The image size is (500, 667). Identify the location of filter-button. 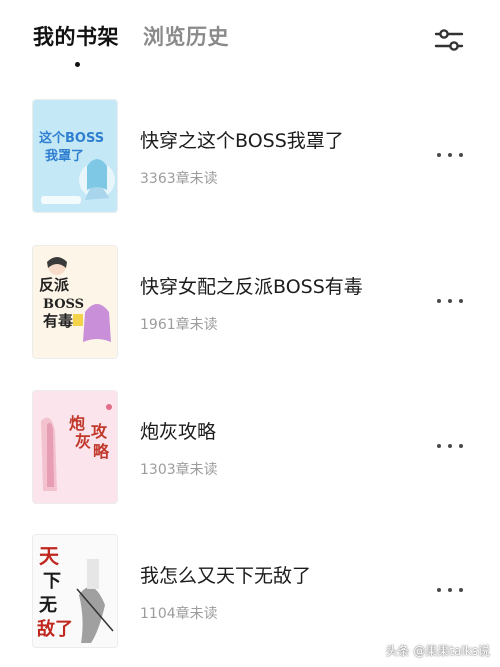
(449, 40).